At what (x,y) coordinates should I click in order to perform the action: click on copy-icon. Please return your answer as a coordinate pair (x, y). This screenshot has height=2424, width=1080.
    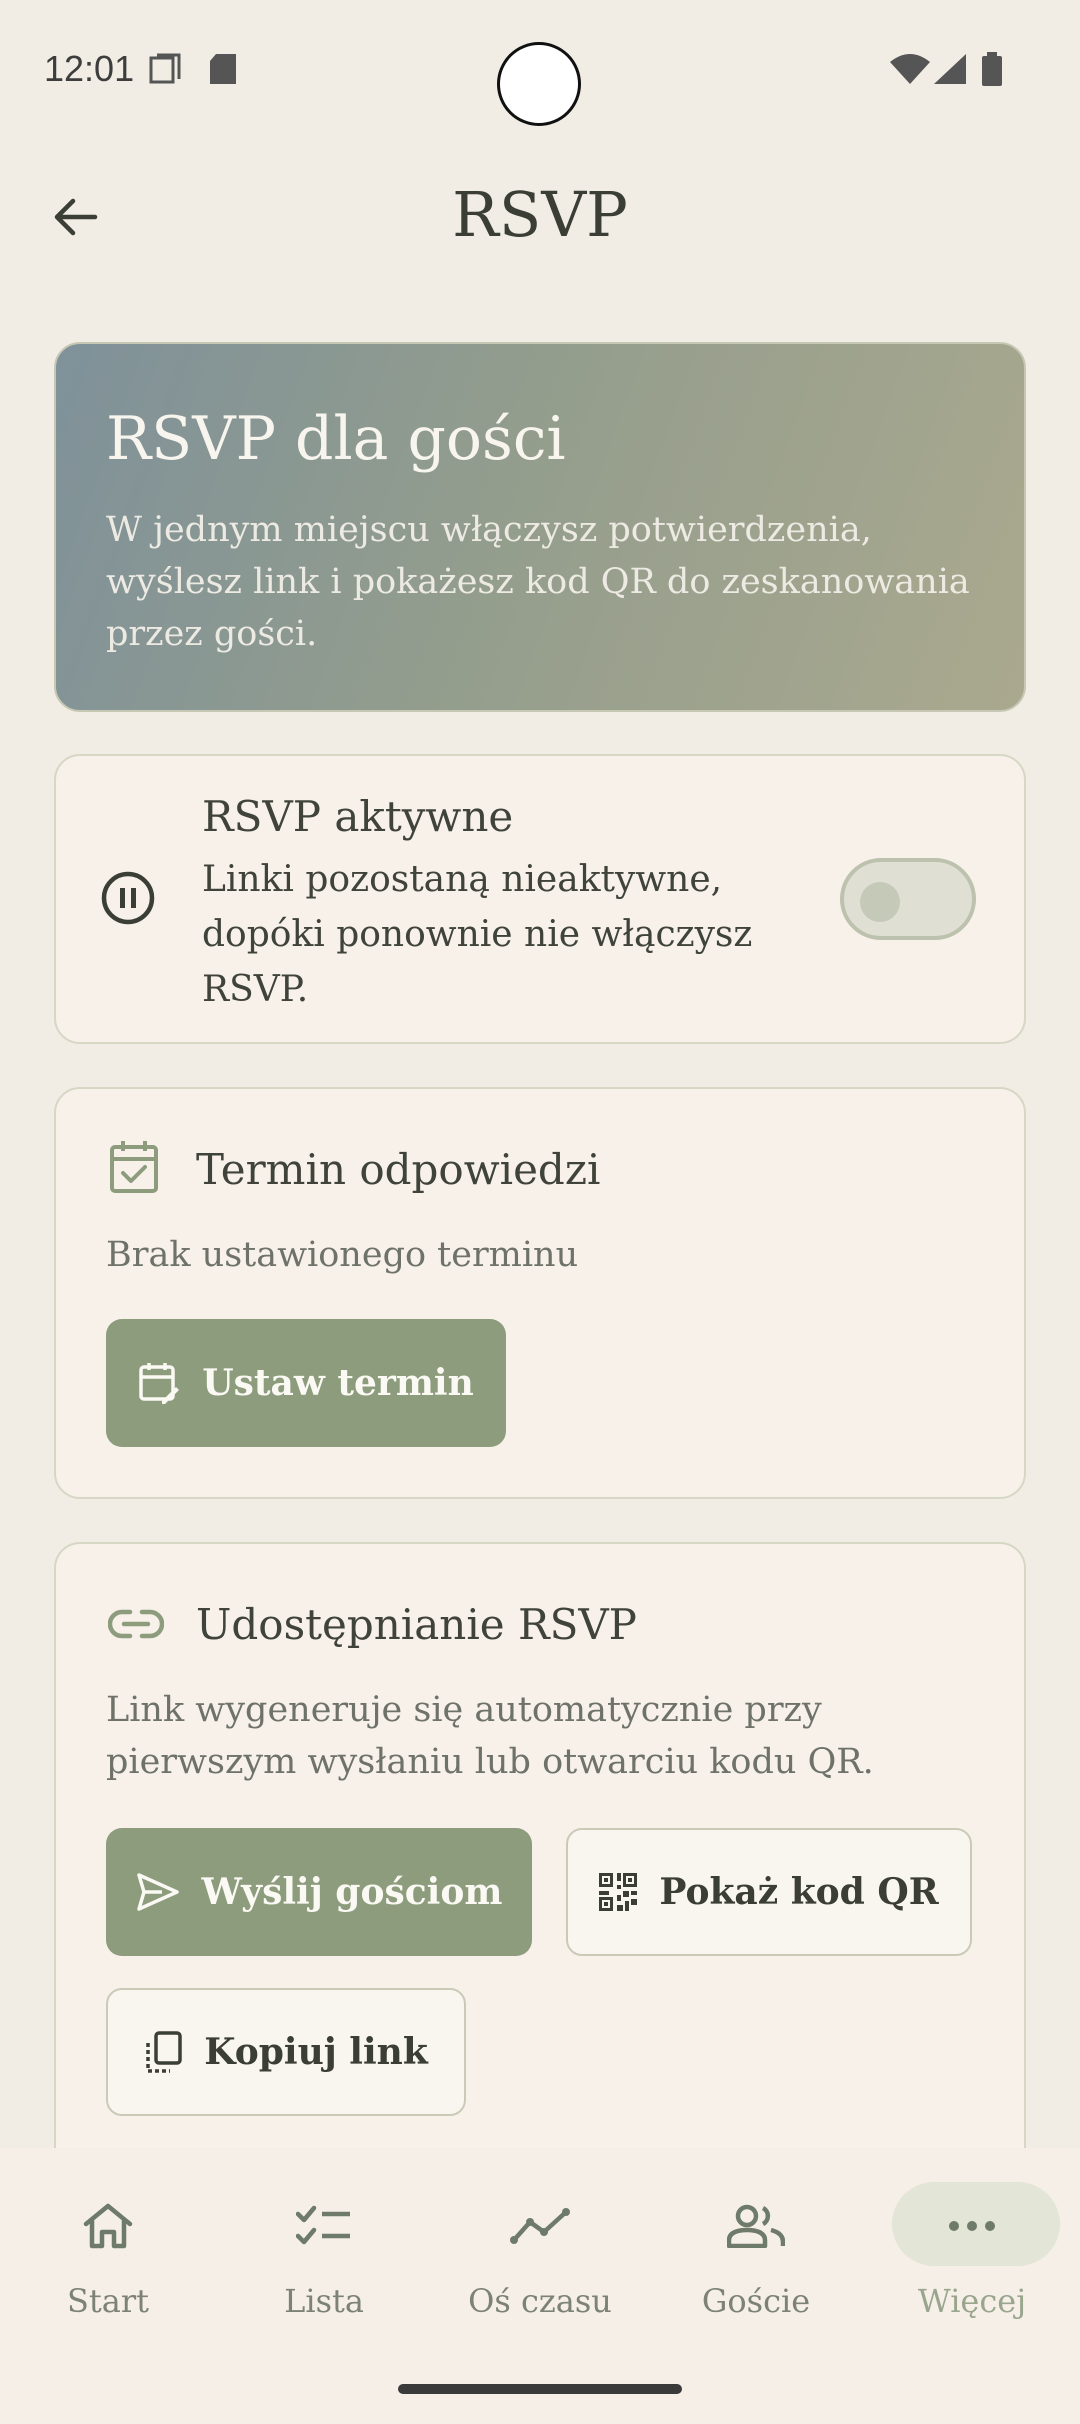
    Looking at the image, I should click on (163, 2052).